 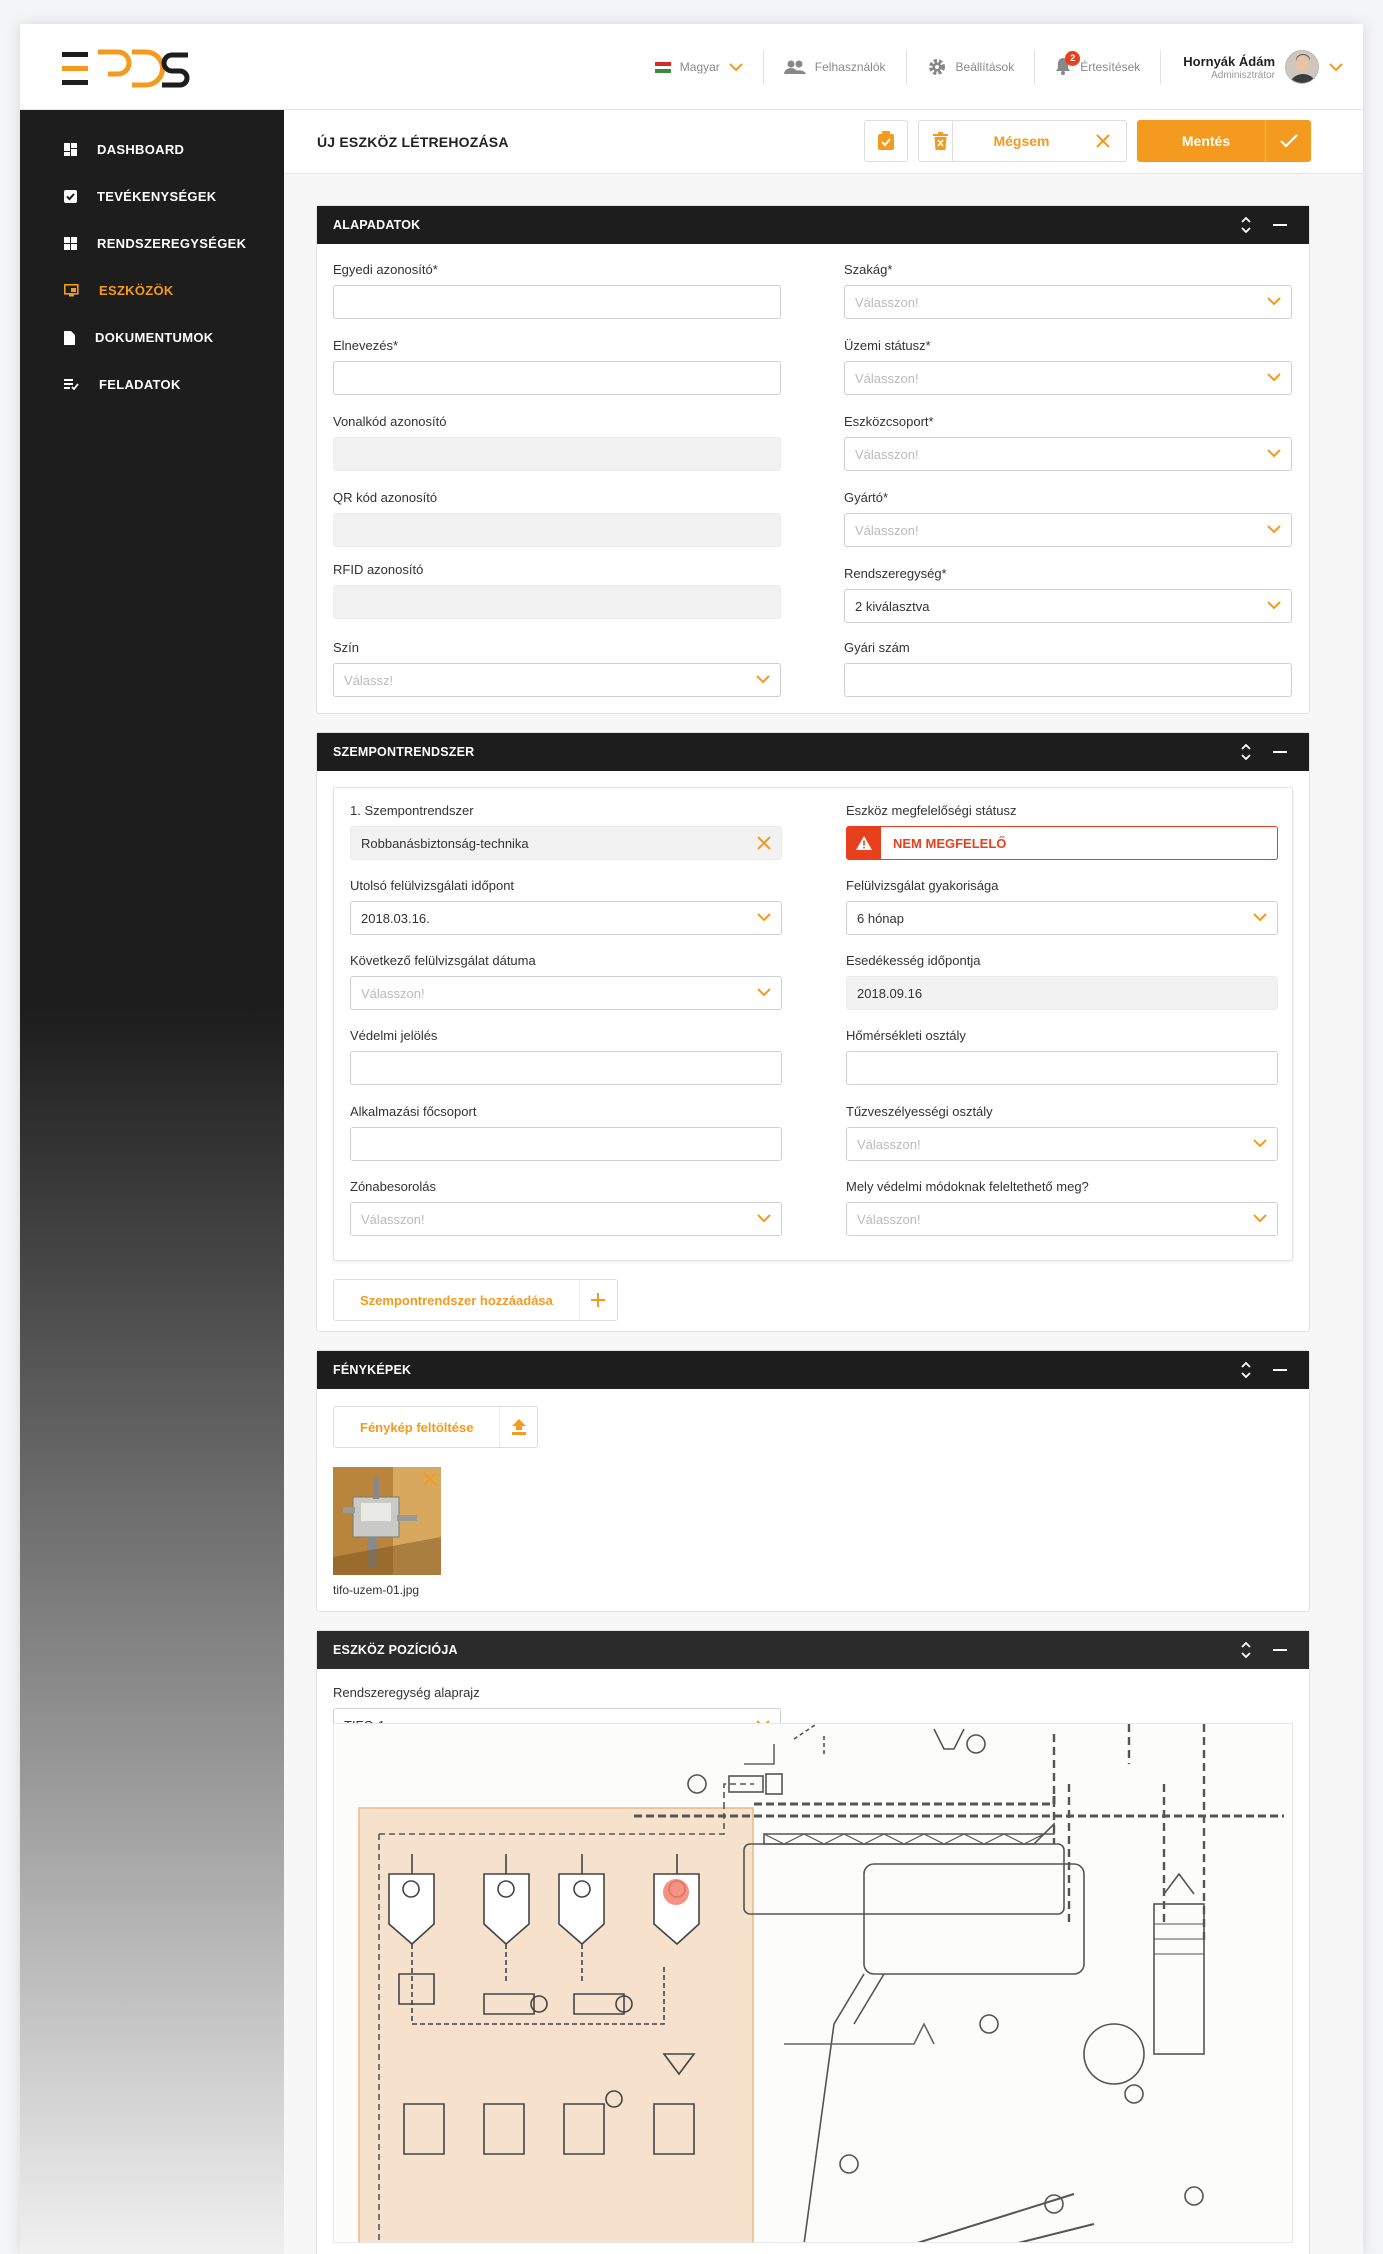 I want to click on field-label: 1. Szempontrendszer, so click(x=412, y=810).